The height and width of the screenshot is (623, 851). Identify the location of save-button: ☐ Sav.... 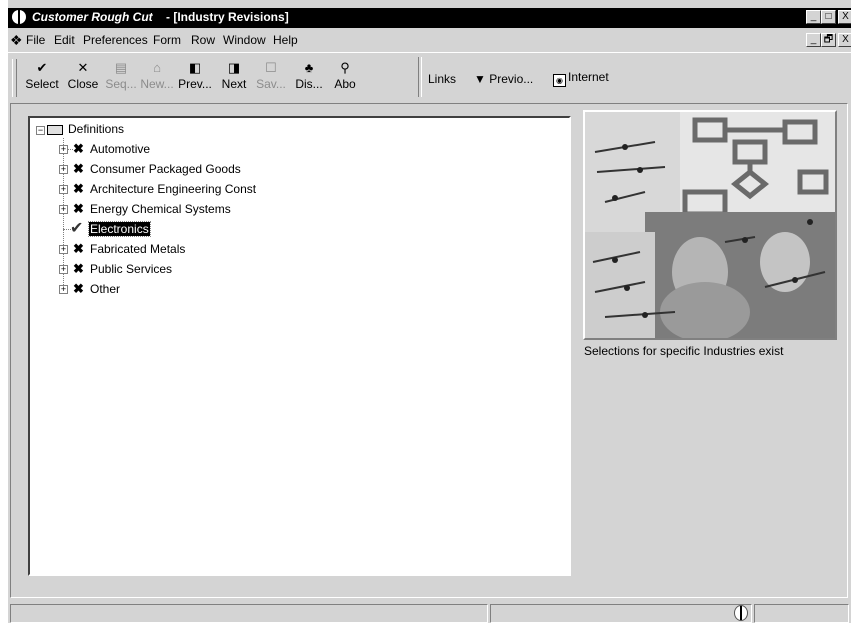
(271, 78).